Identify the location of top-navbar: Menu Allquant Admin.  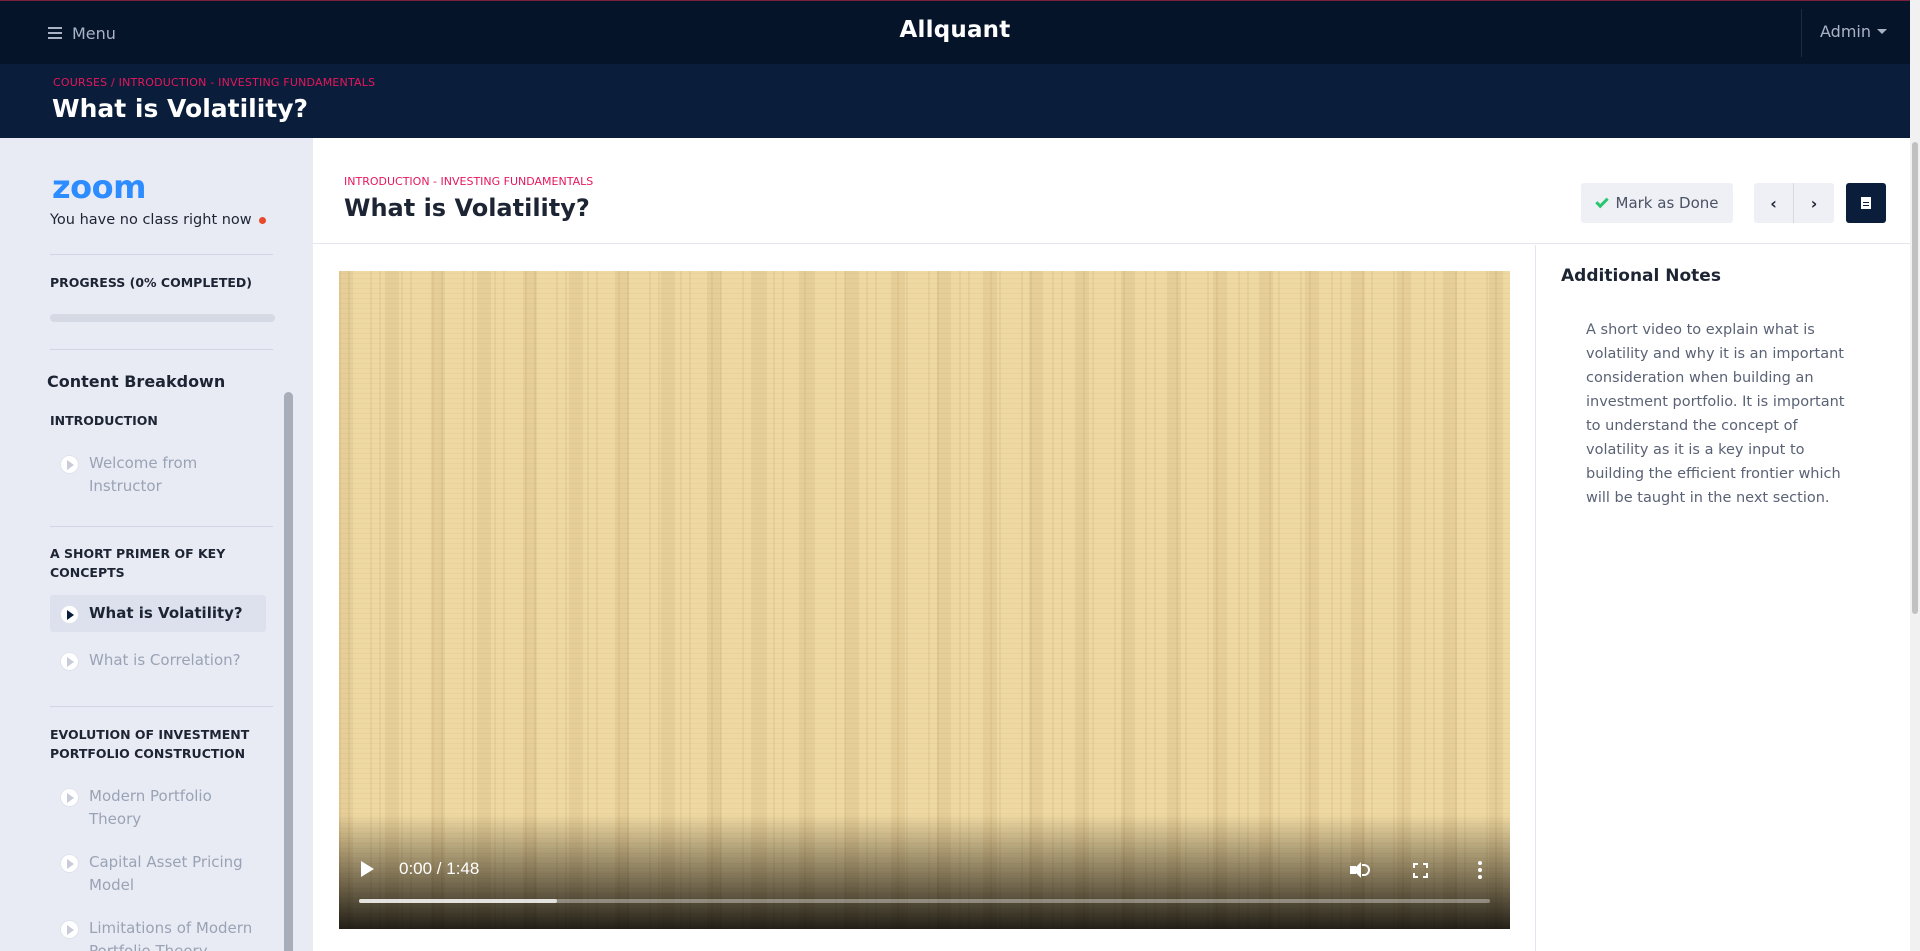
(955, 32).